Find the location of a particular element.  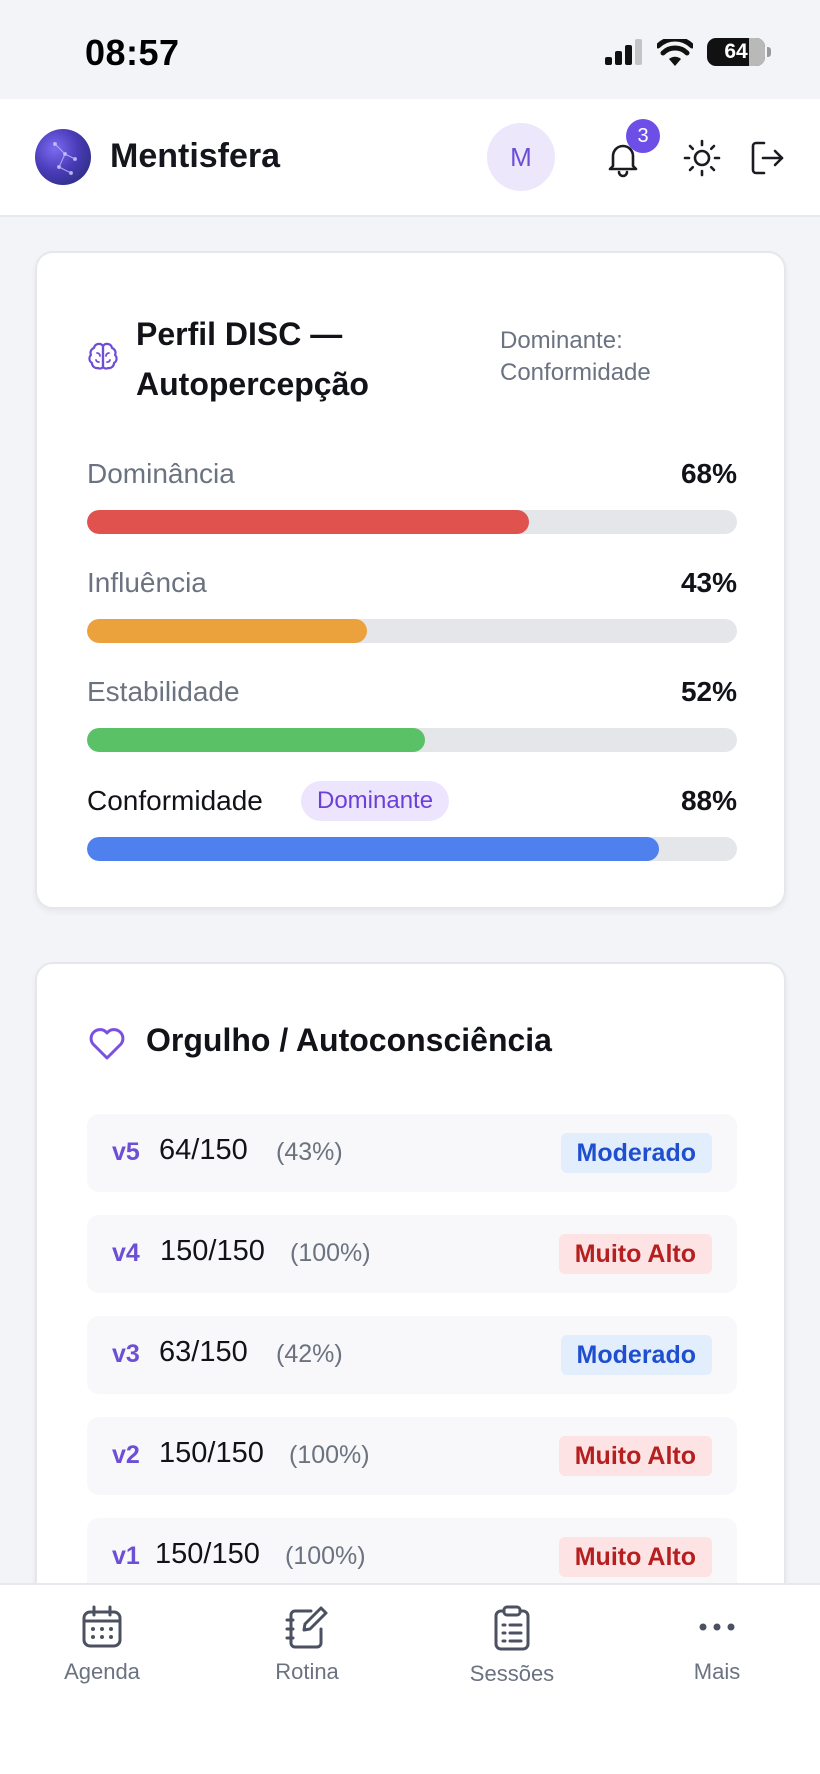

result-version: v5 is located at coordinates (126, 1152).